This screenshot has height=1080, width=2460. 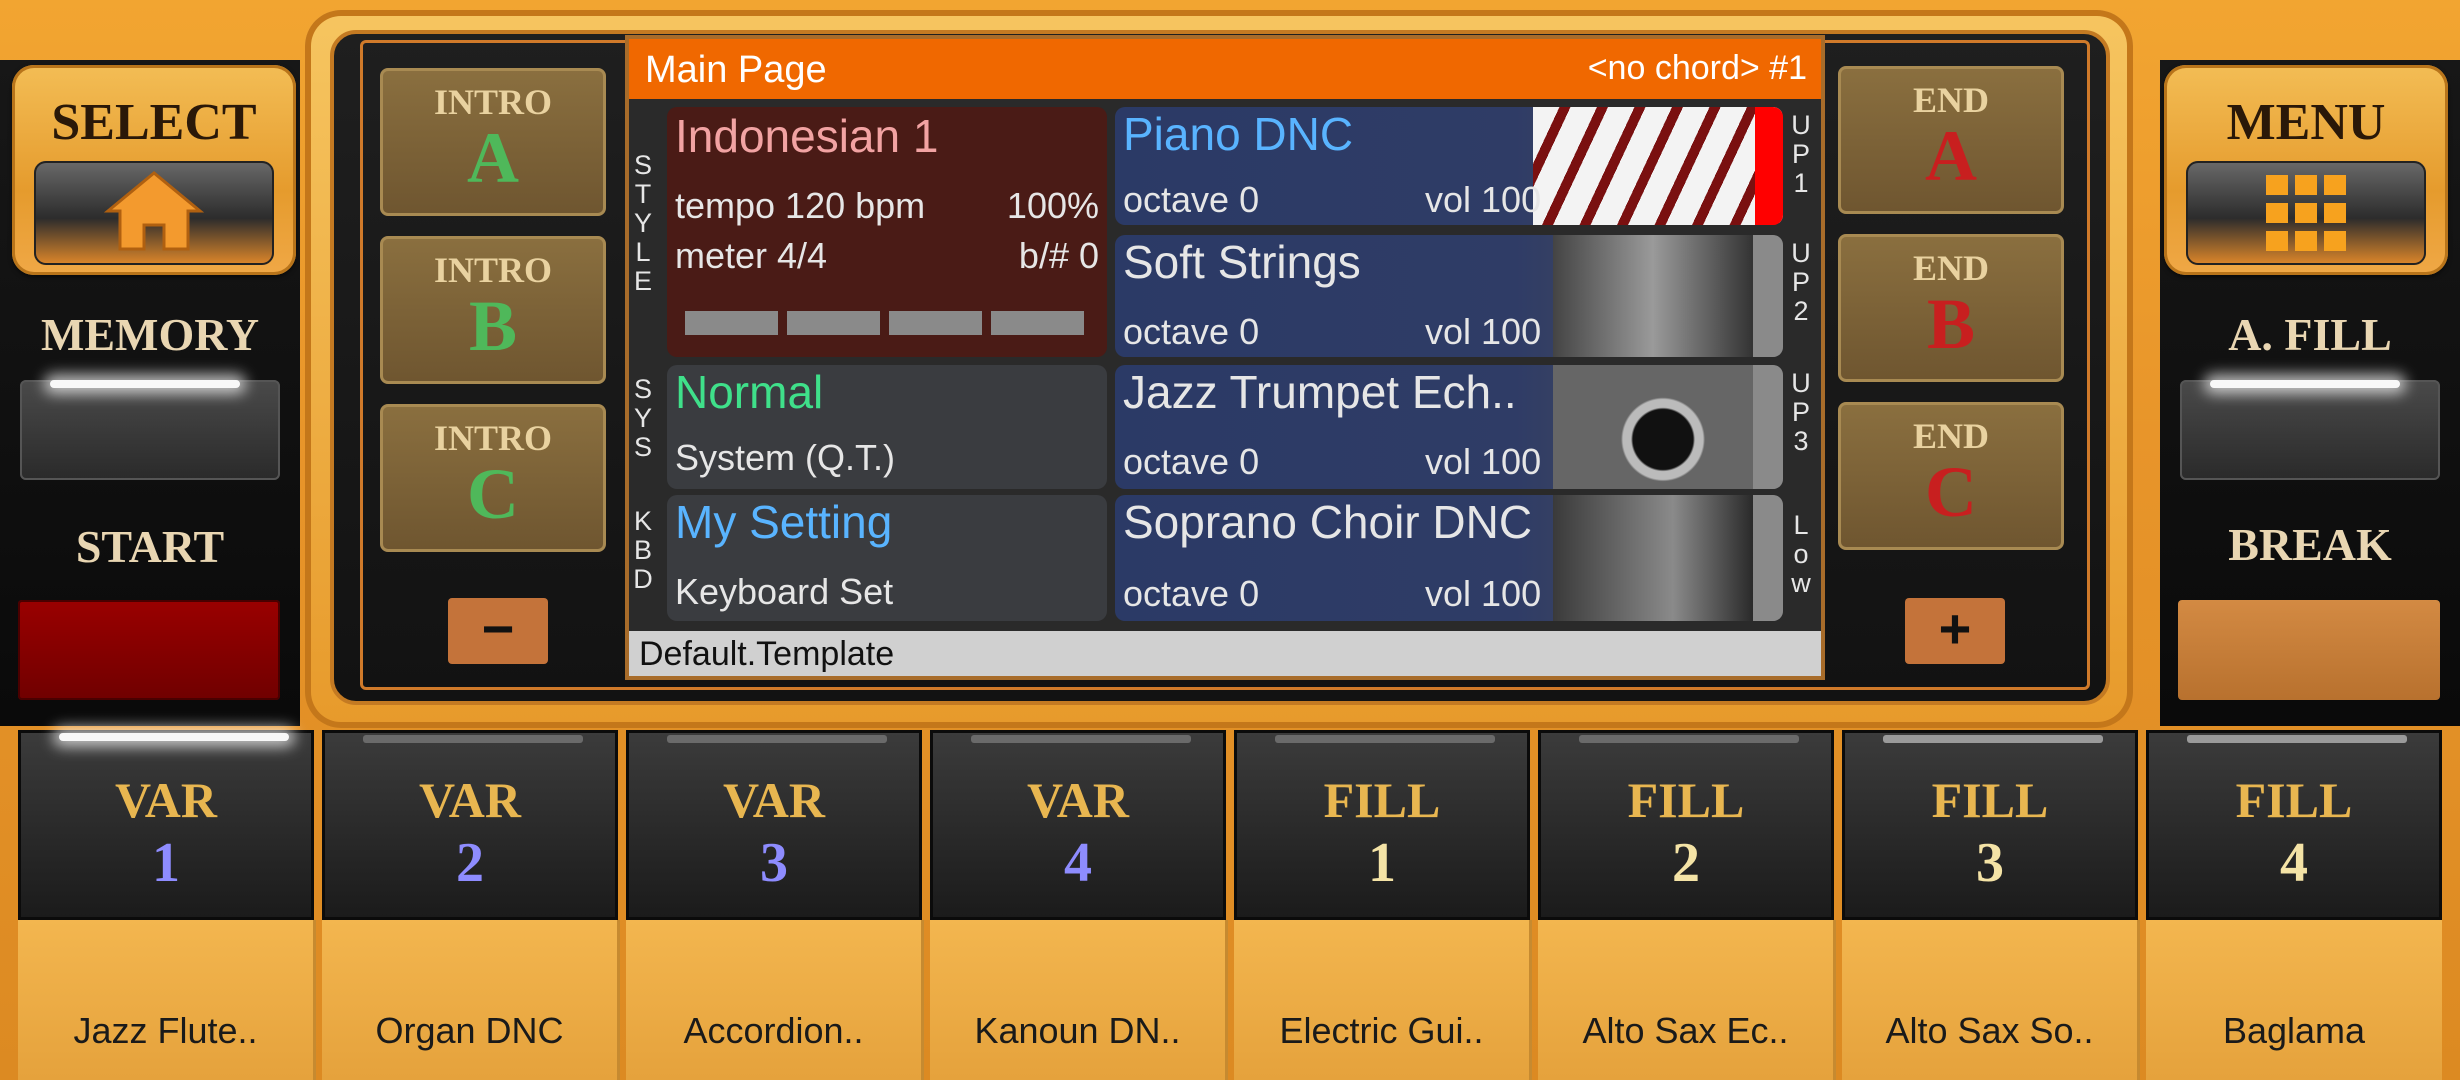 What do you see at coordinates (1078, 863) in the screenshot?
I see `var-4-num: 4` at bounding box center [1078, 863].